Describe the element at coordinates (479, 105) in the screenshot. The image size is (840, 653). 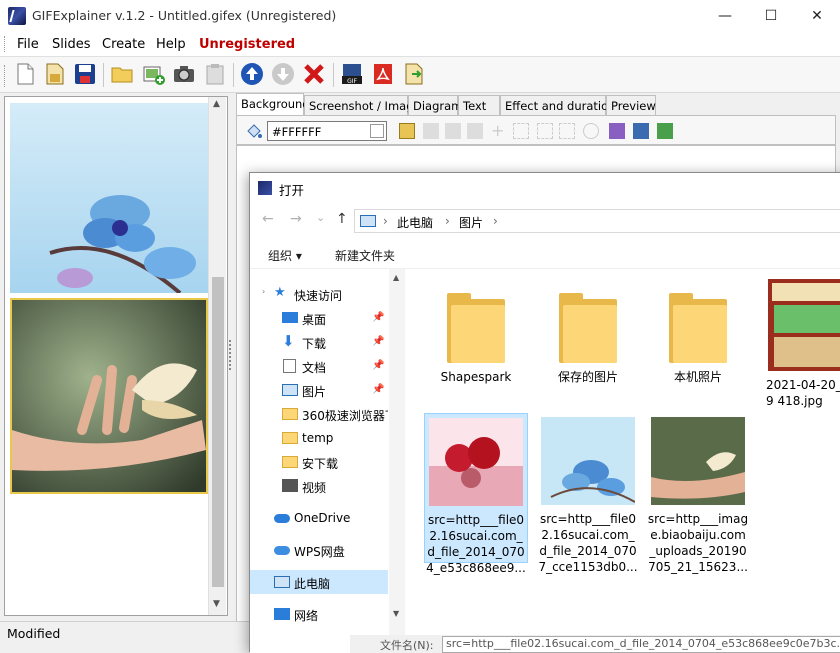
I see `tab-text: Text` at that location.